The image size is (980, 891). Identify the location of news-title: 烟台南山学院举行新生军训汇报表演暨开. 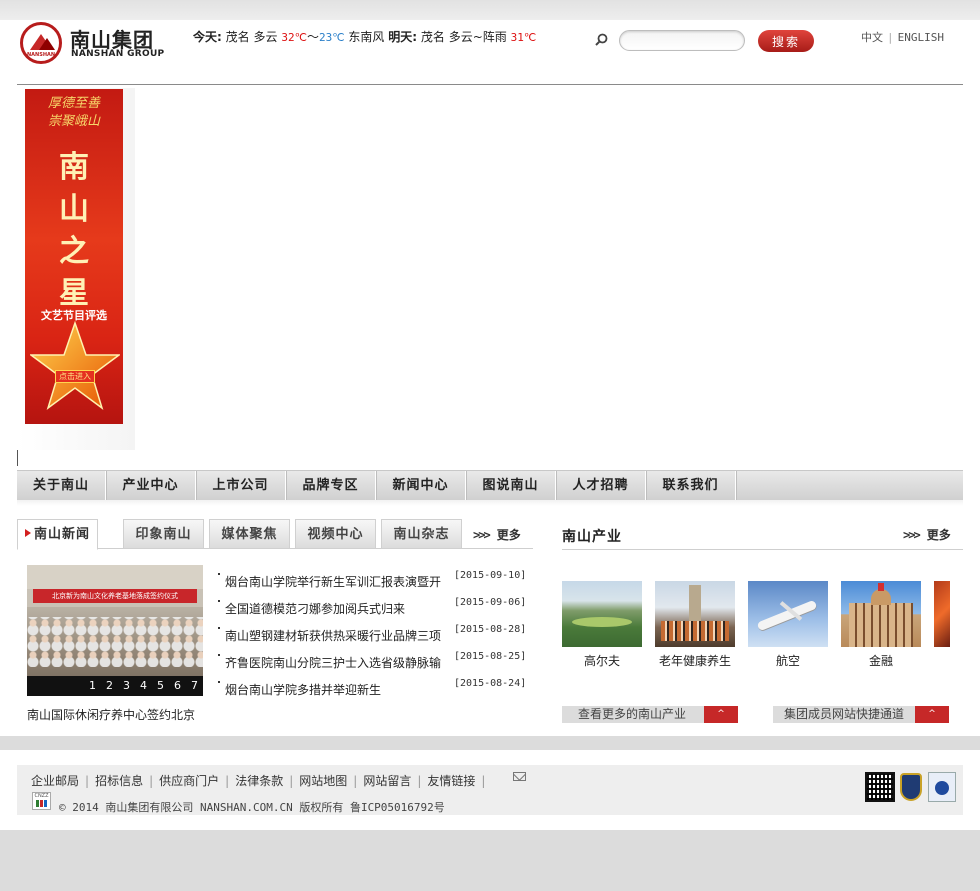
(335, 581).